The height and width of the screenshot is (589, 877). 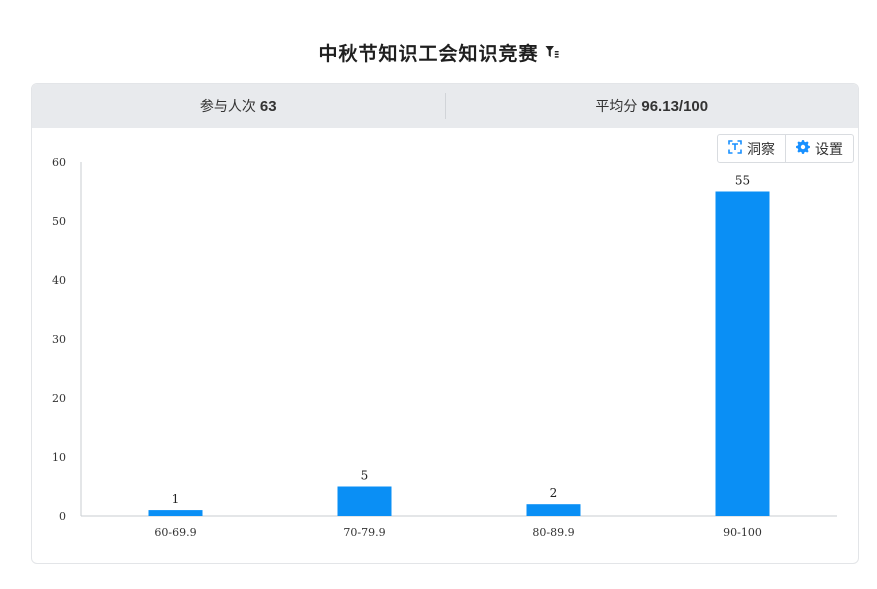 I want to click on y-tick-label: 60, so click(x=59, y=162).